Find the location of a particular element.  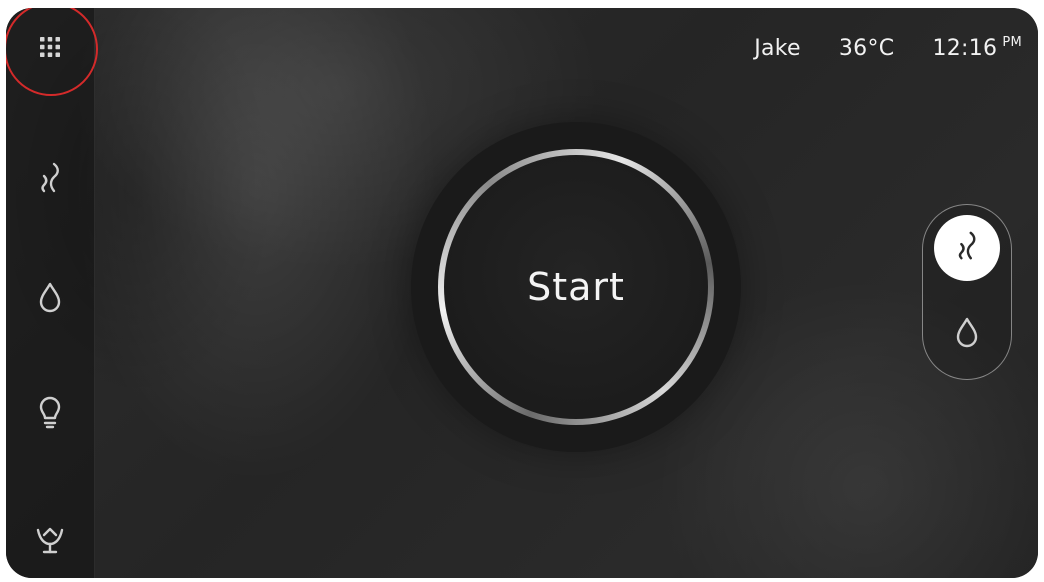

mode-option-steam is located at coordinates (967, 248).